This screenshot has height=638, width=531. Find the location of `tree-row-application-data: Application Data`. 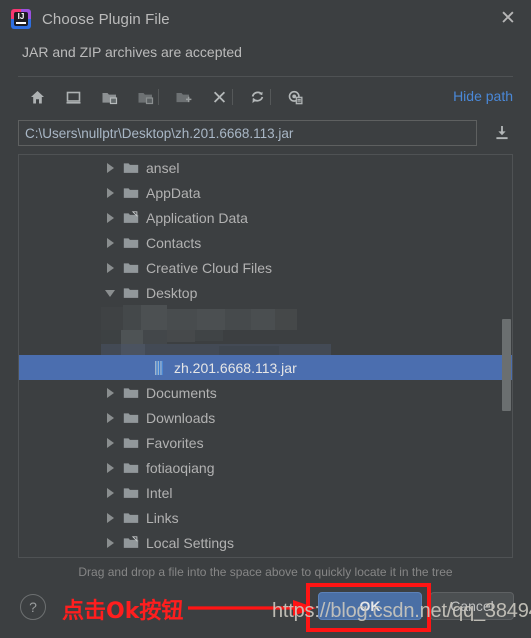

tree-row-application-data: Application Data is located at coordinates (265, 217).